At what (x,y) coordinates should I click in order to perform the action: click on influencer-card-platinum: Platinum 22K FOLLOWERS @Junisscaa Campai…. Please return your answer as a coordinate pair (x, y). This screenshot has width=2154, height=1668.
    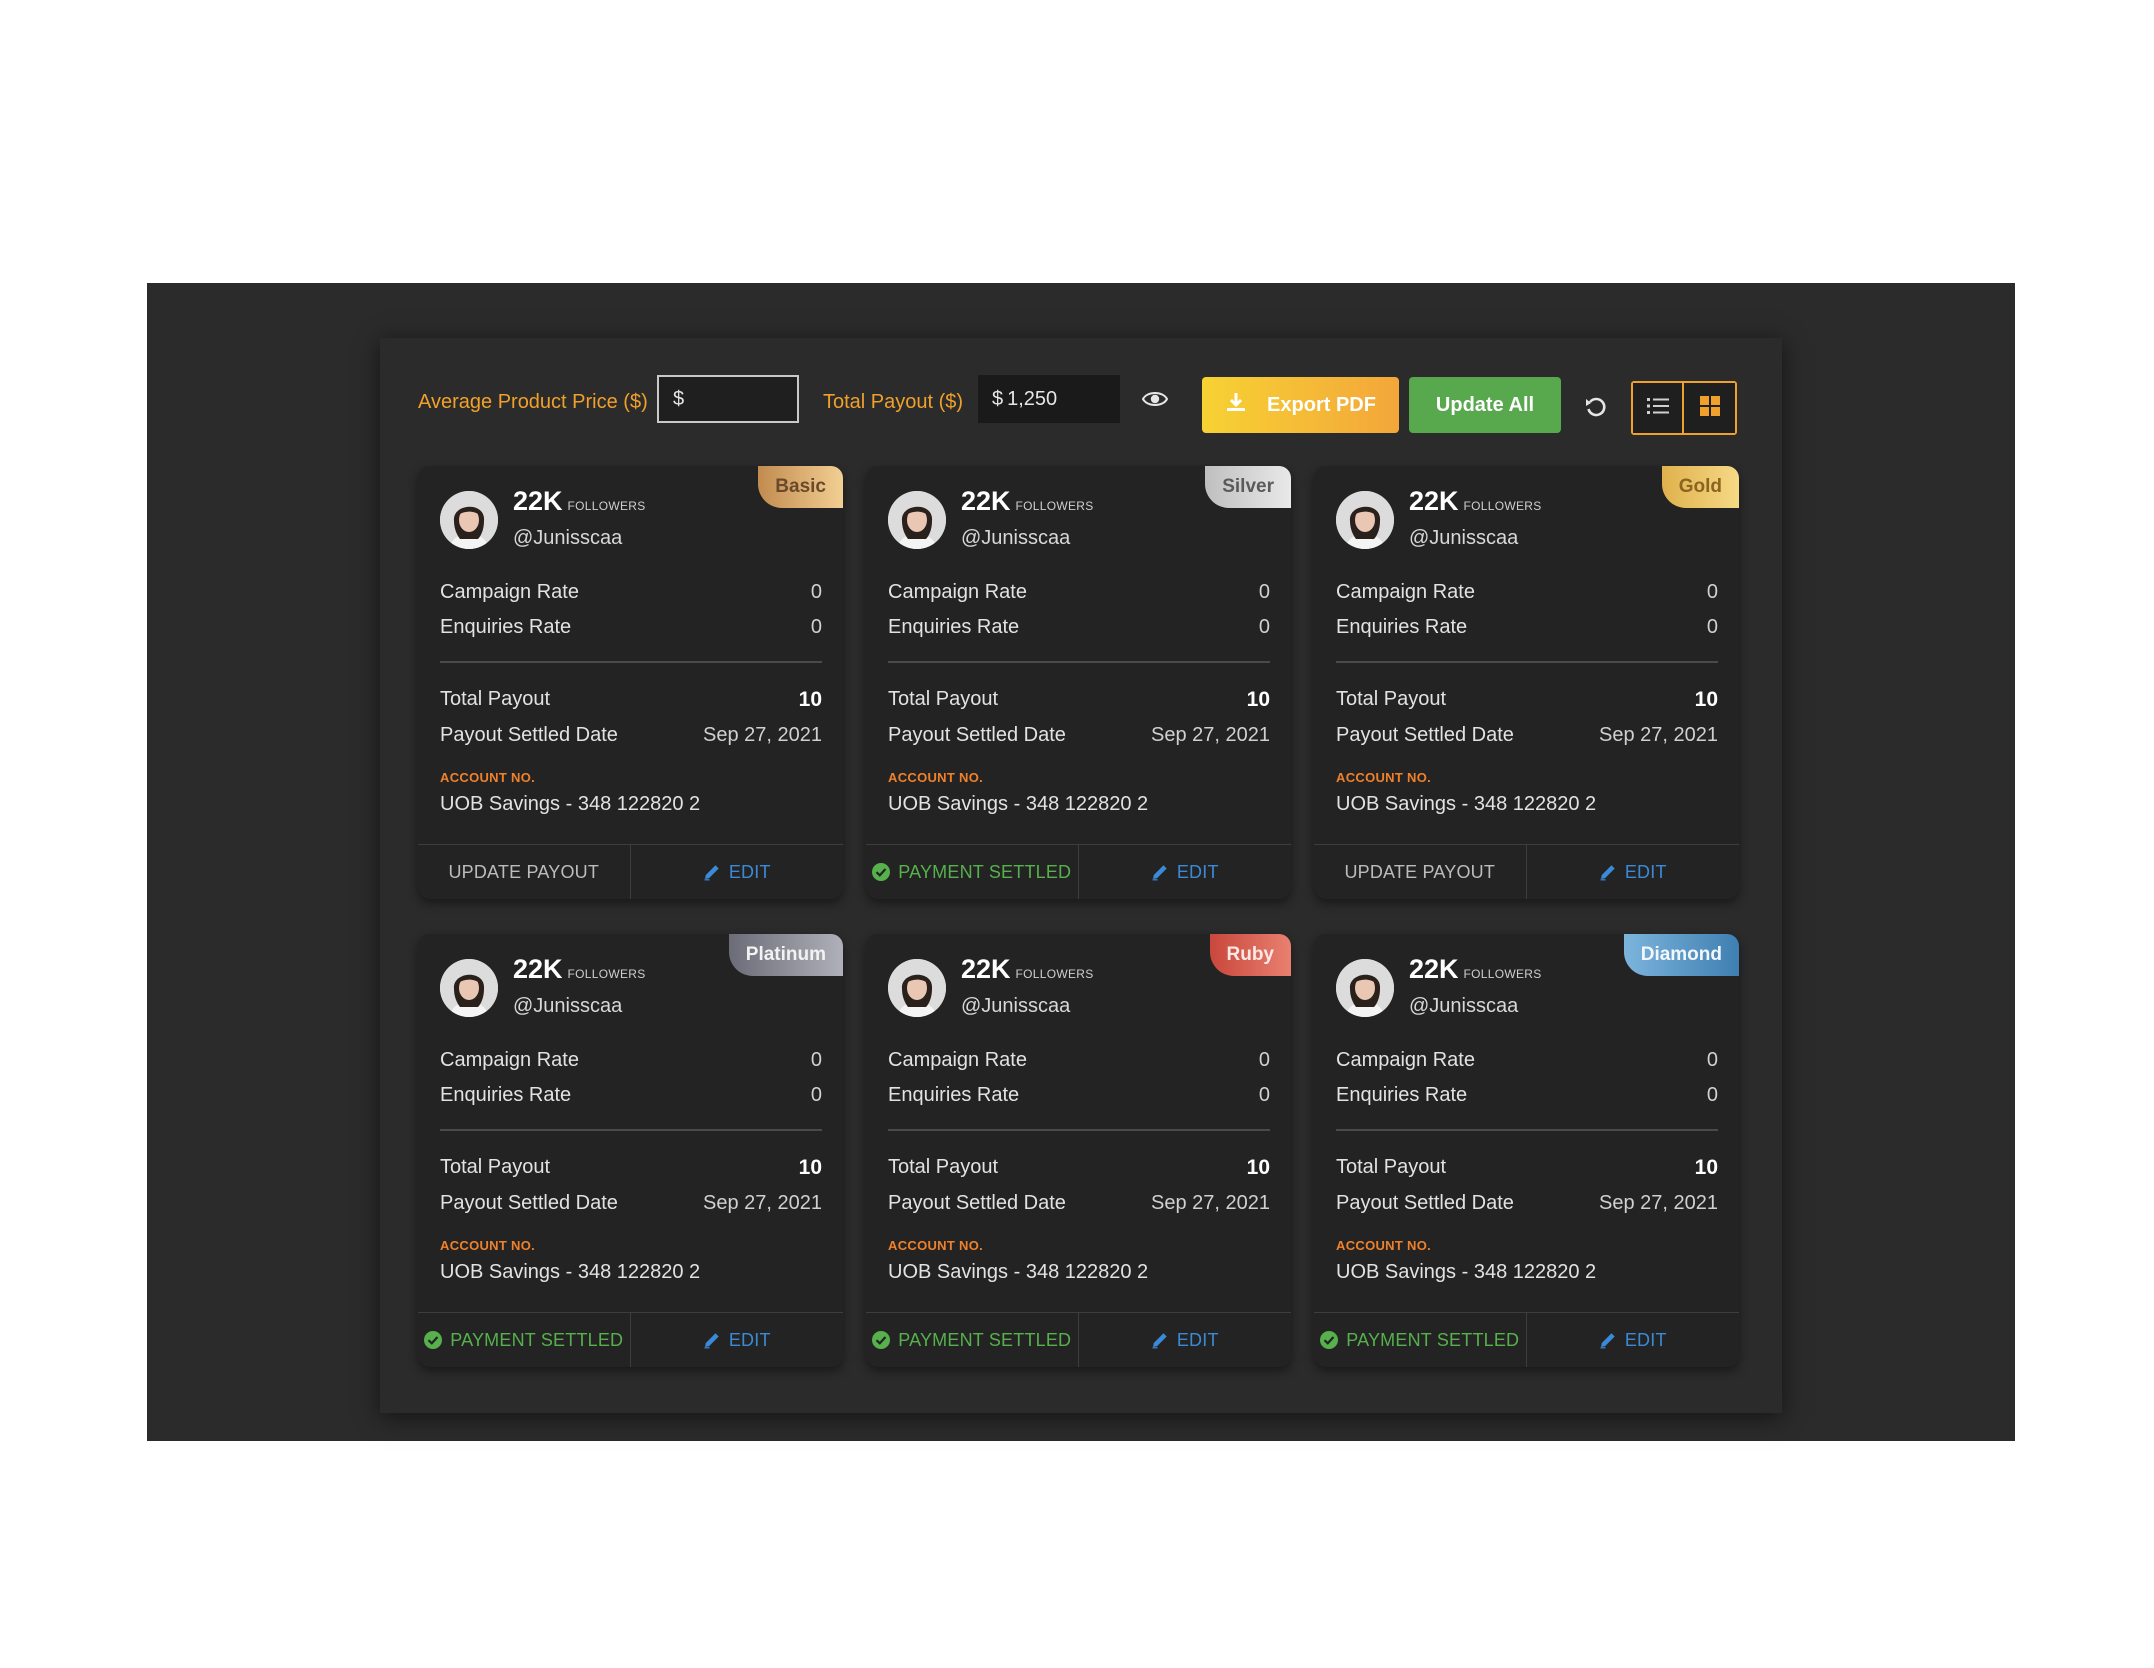
    Looking at the image, I should click on (630, 1150).